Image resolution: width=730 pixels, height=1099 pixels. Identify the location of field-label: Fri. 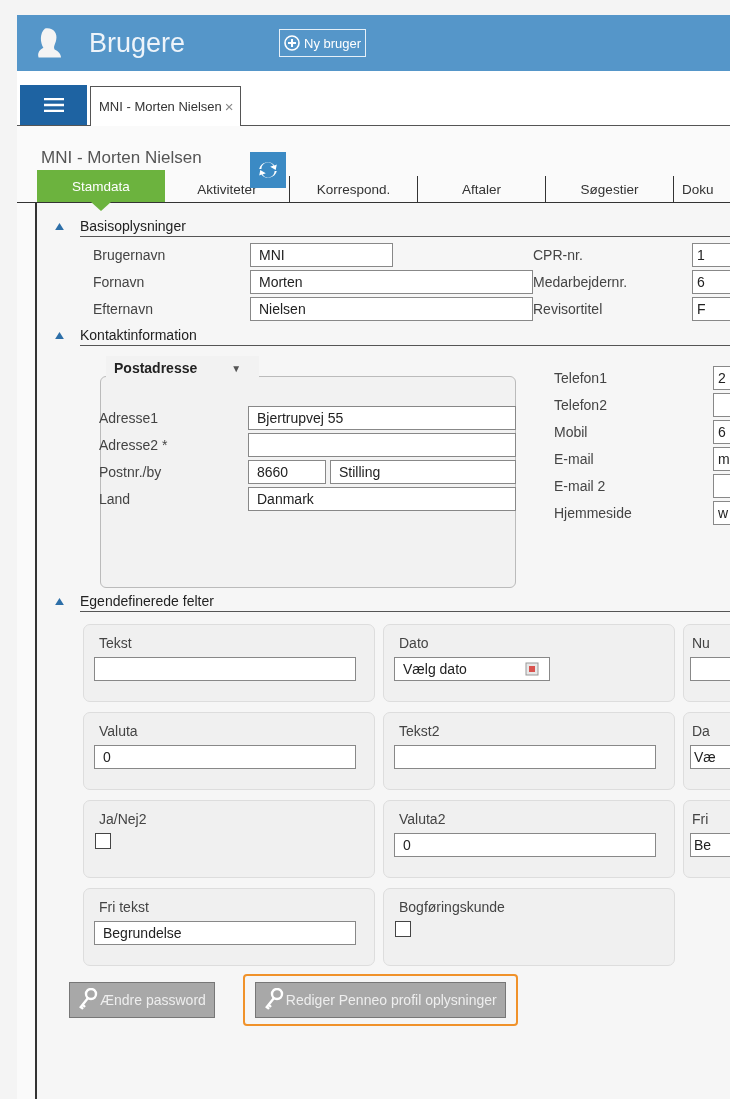
(700, 819).